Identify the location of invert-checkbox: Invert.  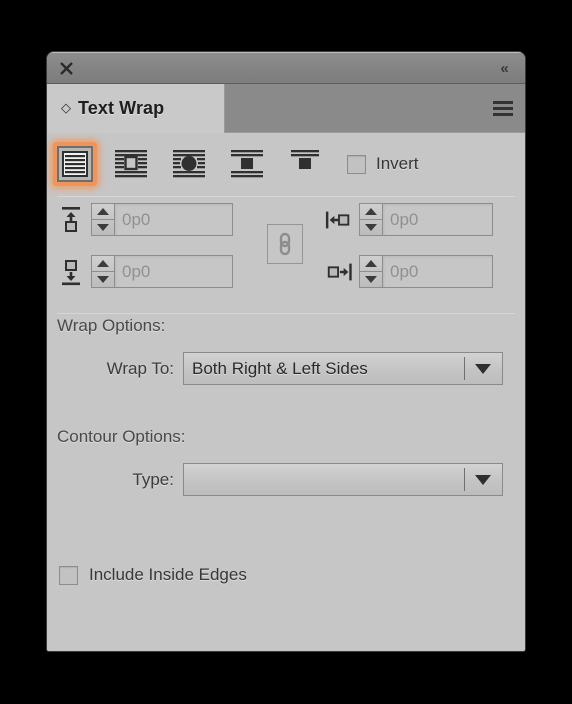
(383, 164).